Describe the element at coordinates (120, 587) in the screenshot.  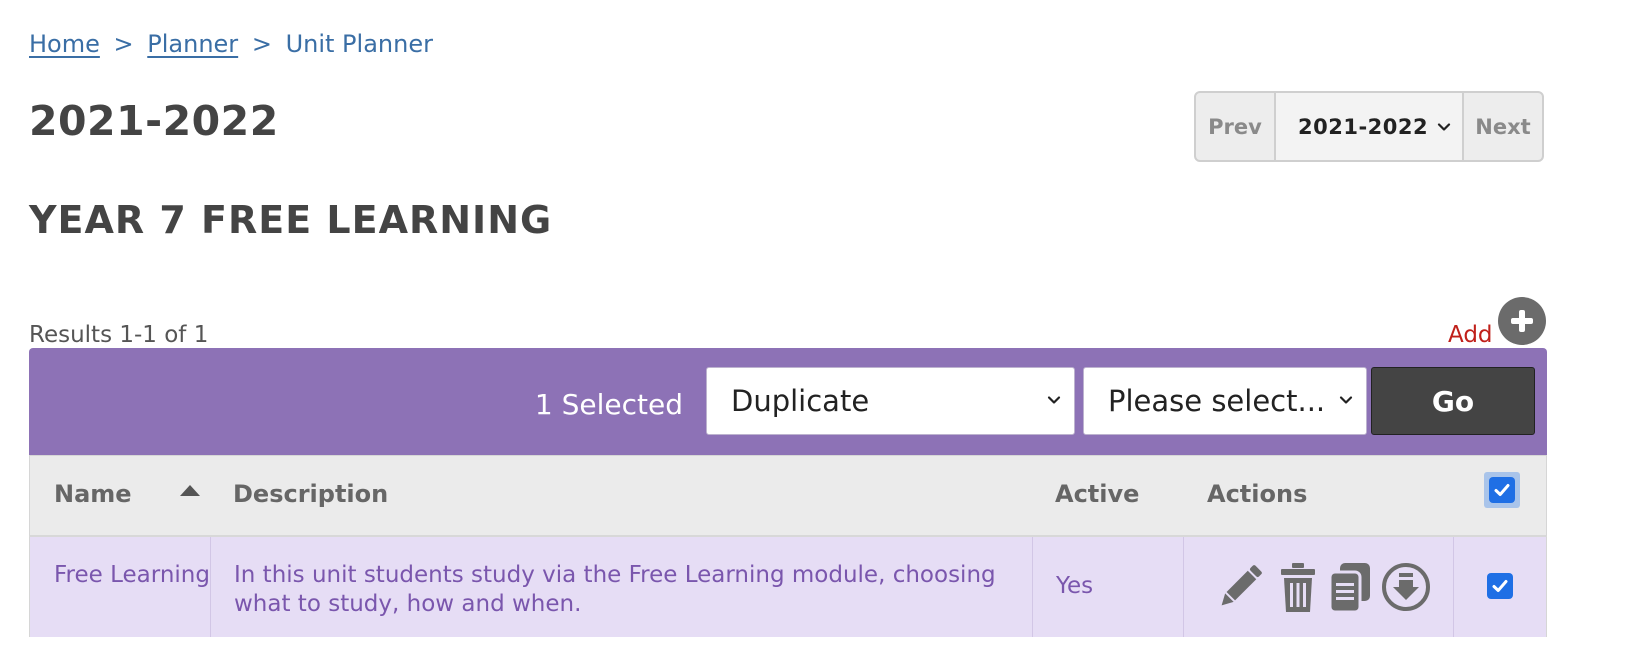
I see `row-name: Free Learning` at that location.